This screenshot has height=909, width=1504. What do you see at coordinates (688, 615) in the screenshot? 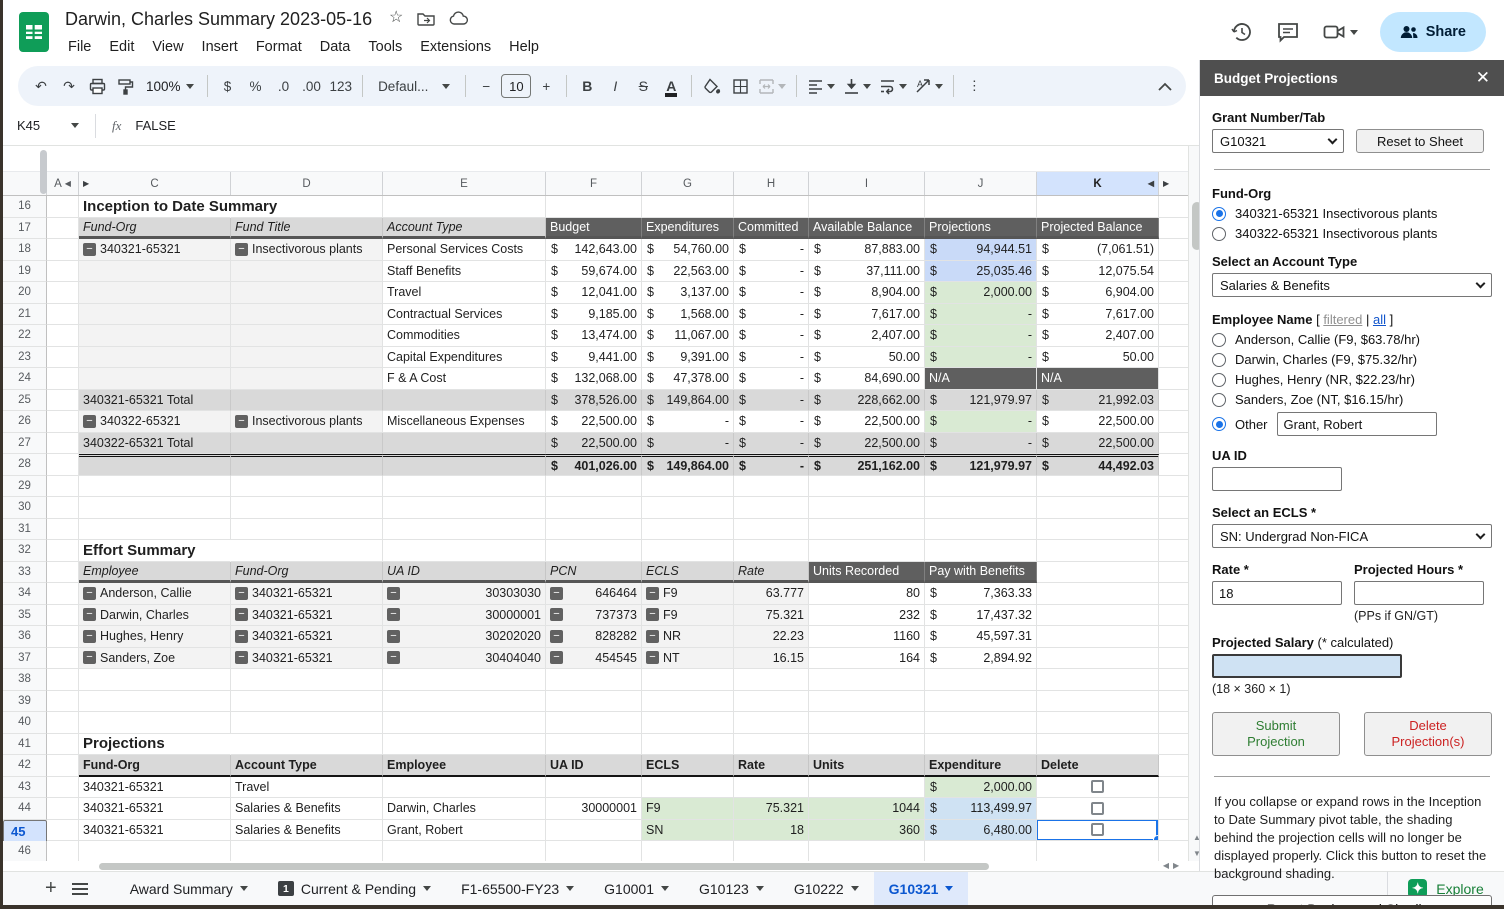
I see `cell-G35: − F9` at bounding box center [688, 615].